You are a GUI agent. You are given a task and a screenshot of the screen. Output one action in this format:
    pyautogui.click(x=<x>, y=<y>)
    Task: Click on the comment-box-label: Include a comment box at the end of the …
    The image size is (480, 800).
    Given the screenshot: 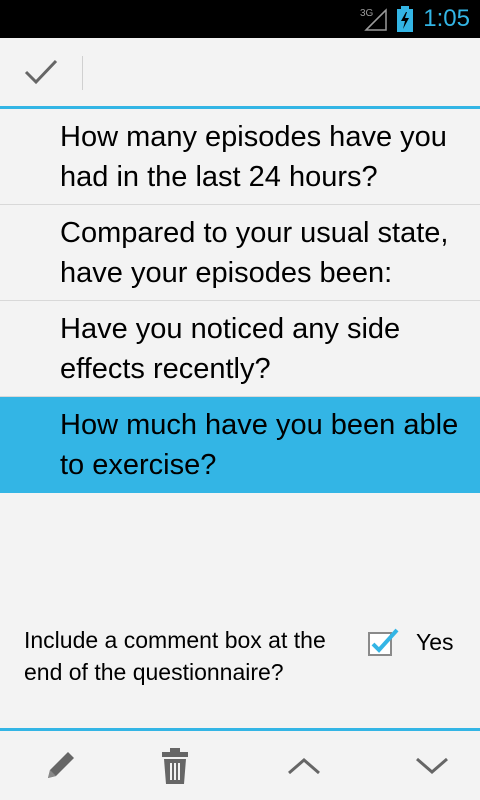 What is the action you would take?
    pyautogui.click(x=175, y=656)
    